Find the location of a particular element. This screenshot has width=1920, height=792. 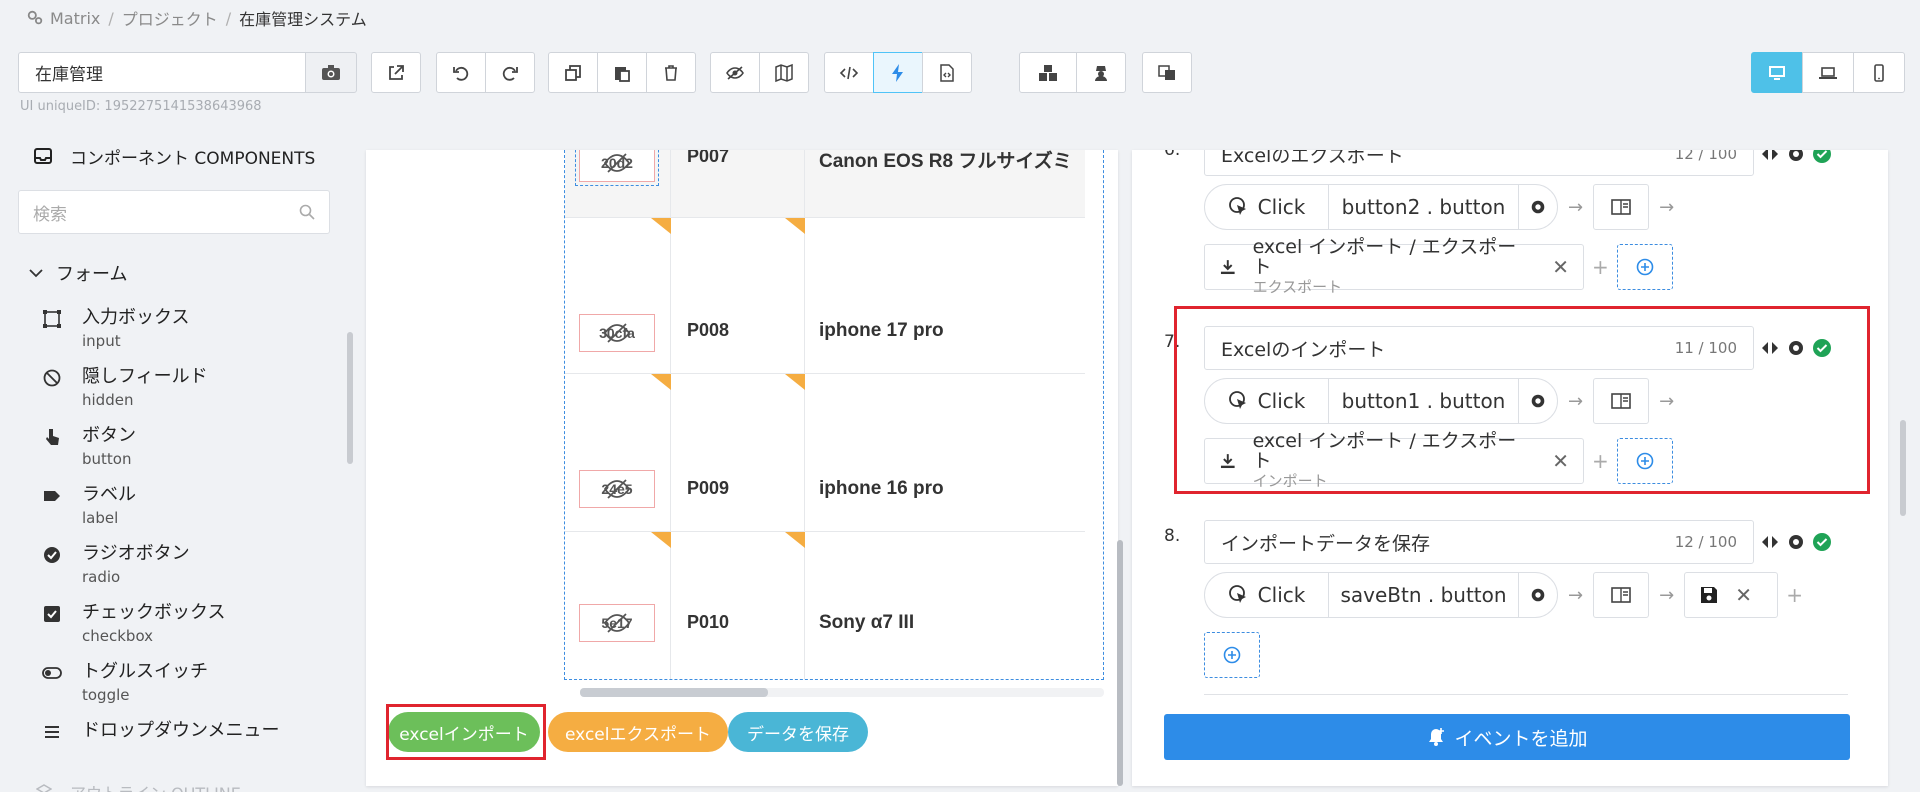

desktop-view-button is located at coordinates (1777, 72).